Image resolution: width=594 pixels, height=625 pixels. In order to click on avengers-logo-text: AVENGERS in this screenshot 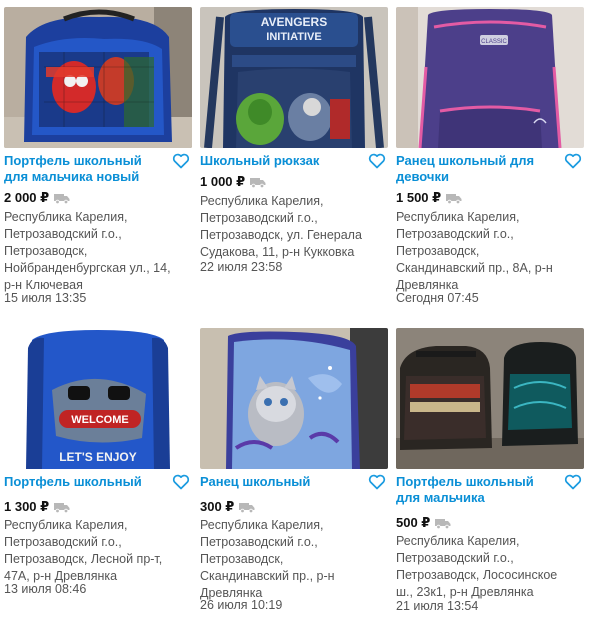, I will do `click(294, 22)`.